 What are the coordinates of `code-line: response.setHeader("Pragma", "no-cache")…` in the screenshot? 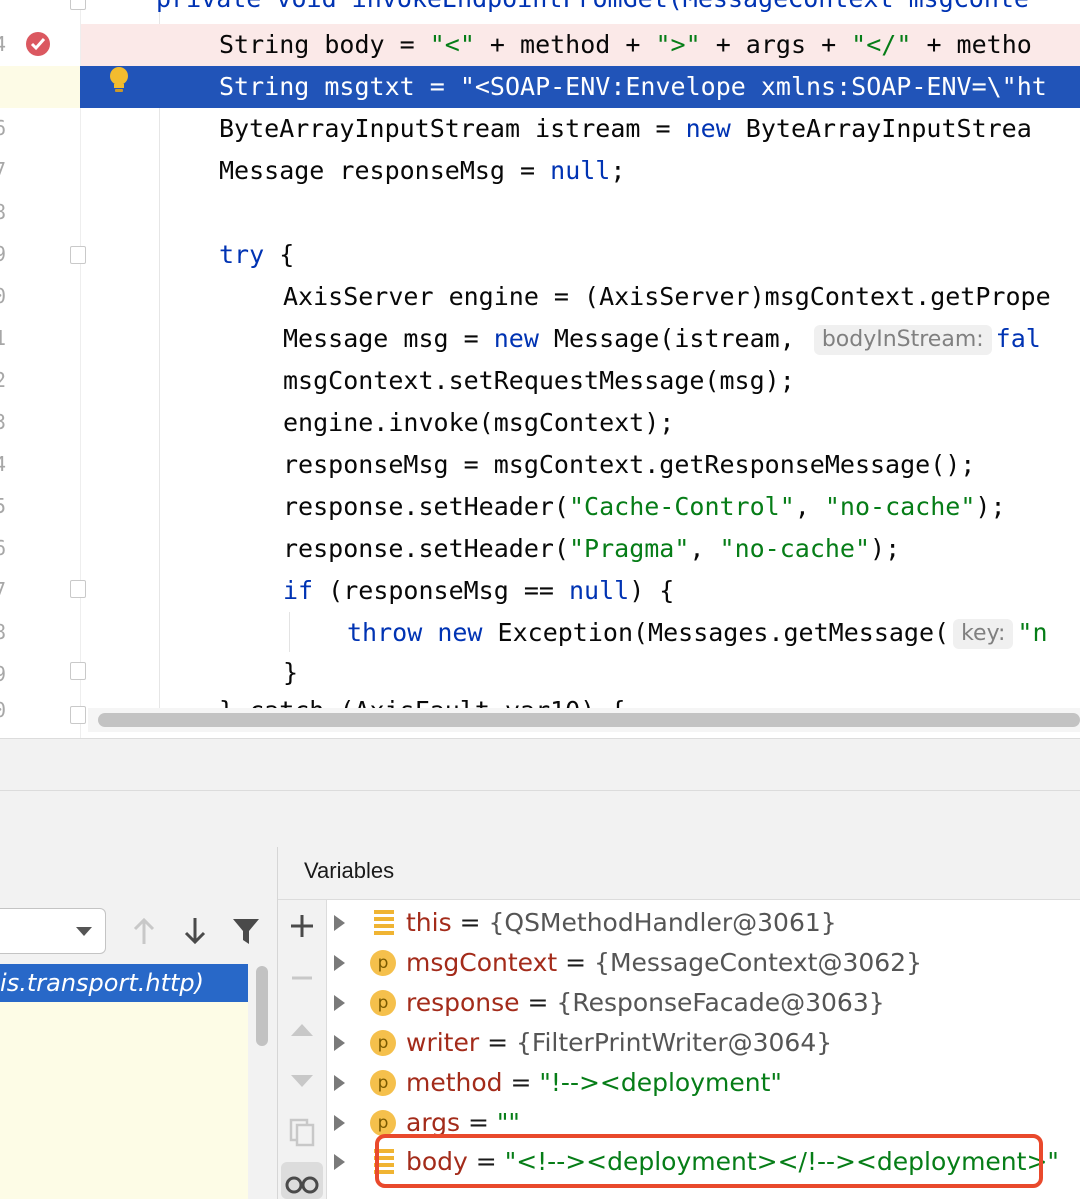 It's located at (540, 549).